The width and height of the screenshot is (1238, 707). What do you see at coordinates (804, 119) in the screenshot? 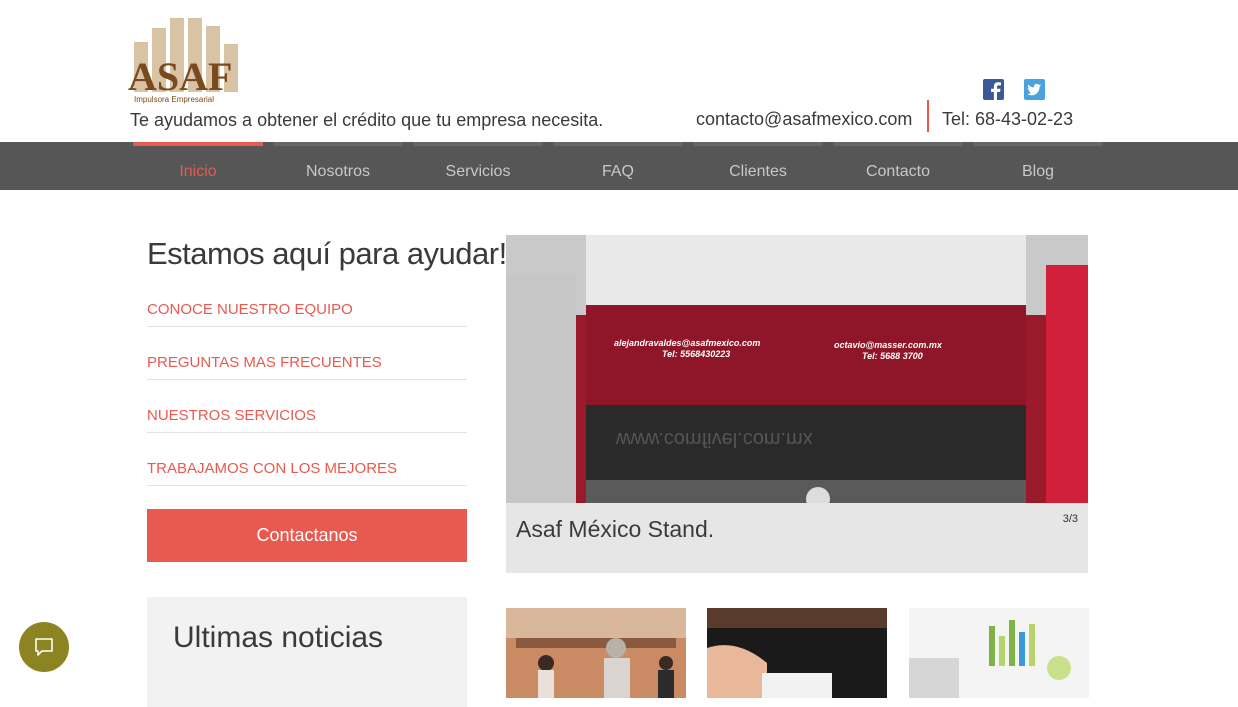
I see `contact-email: contacto@asafmexico.com` at bounding box center [804, 119].